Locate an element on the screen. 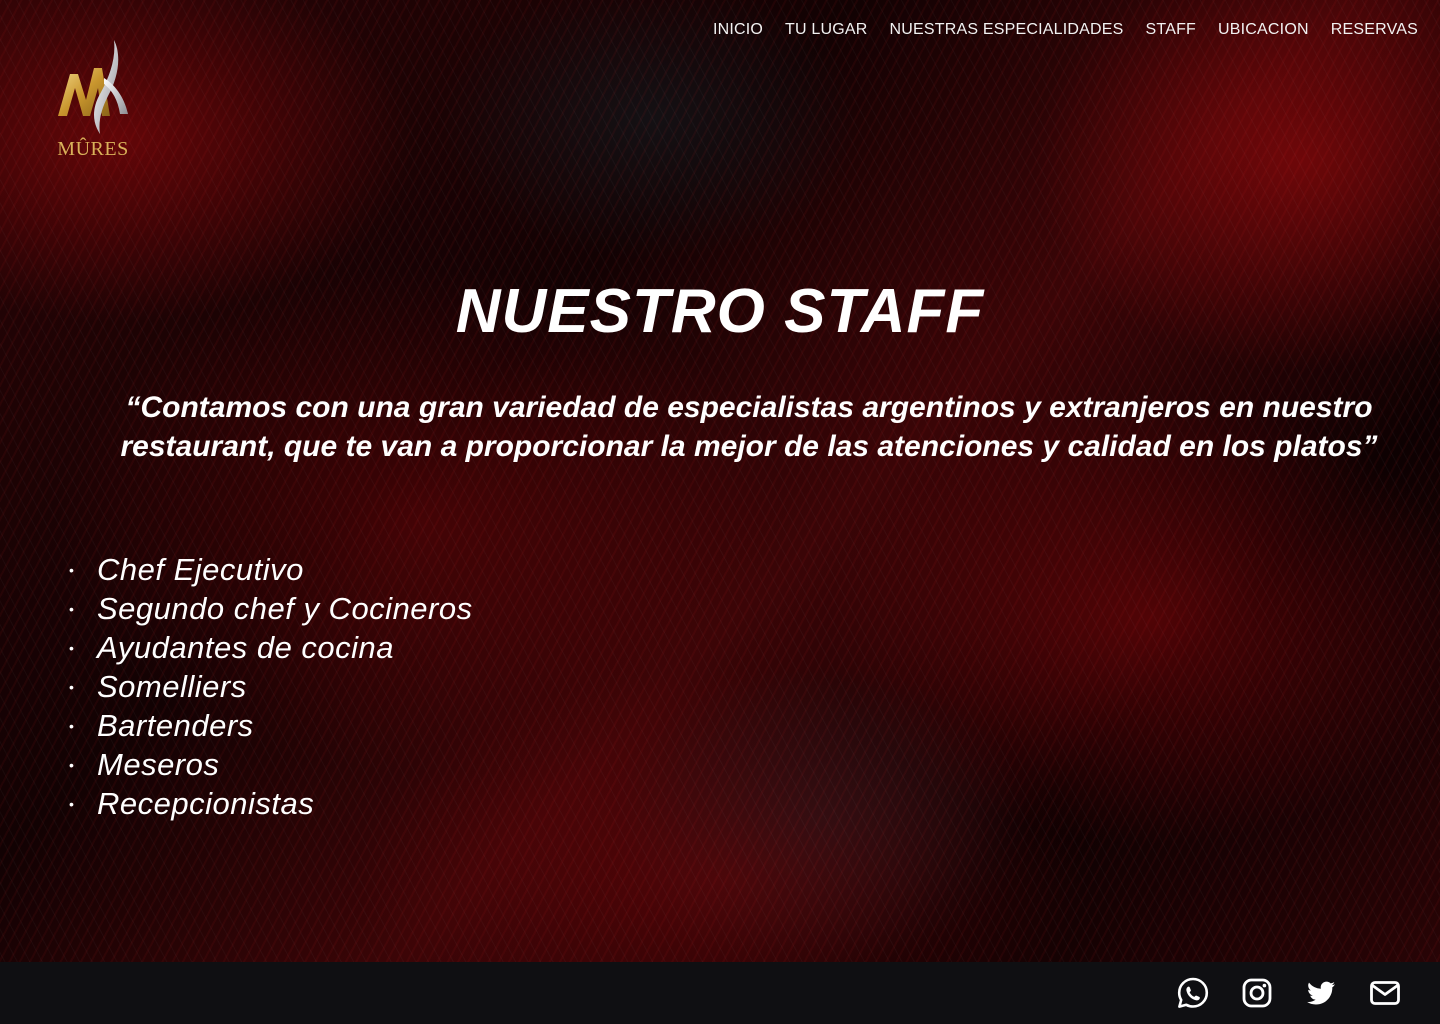 The height and width of the screenshot is (1024, 1440). staff-role: Bartenders is located at coordinates (175, 725).